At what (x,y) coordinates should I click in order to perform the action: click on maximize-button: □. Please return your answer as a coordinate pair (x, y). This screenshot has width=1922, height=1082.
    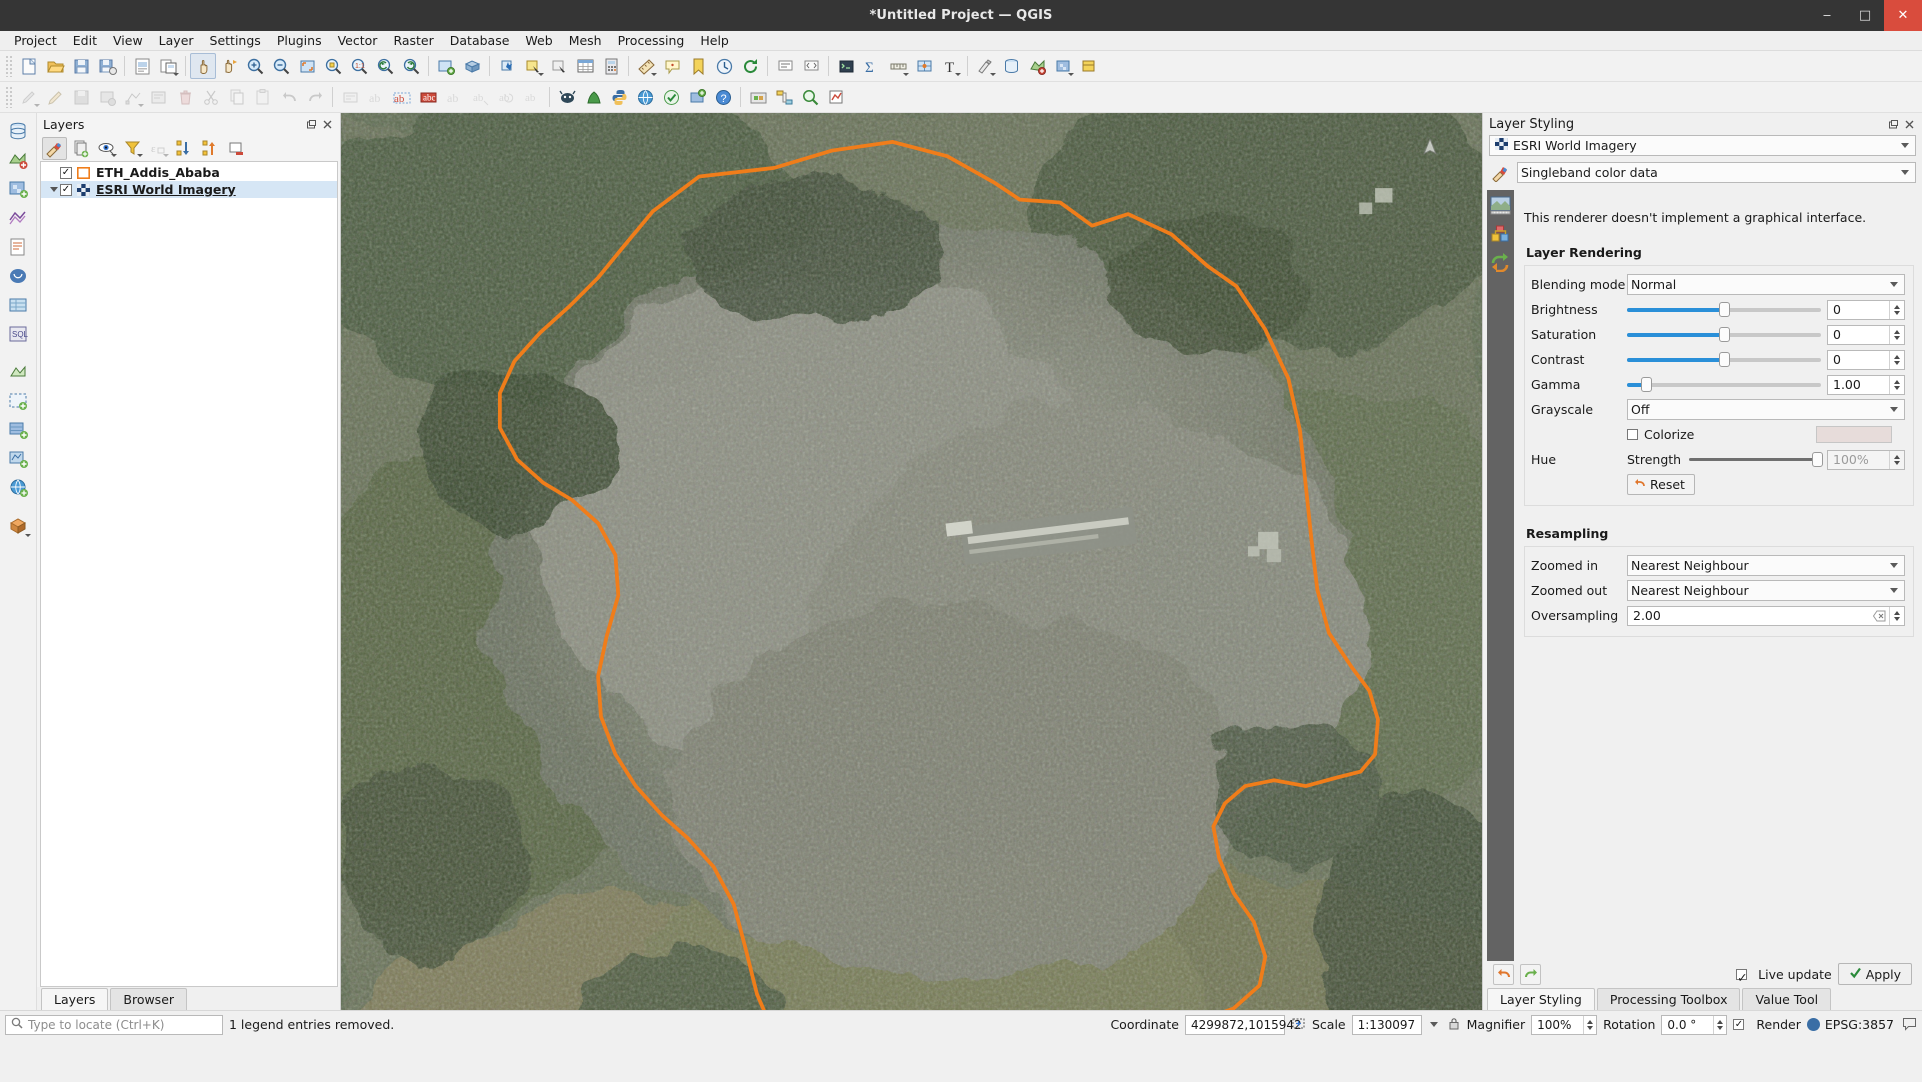
    Looking at the image, I should click on (1865, 15).